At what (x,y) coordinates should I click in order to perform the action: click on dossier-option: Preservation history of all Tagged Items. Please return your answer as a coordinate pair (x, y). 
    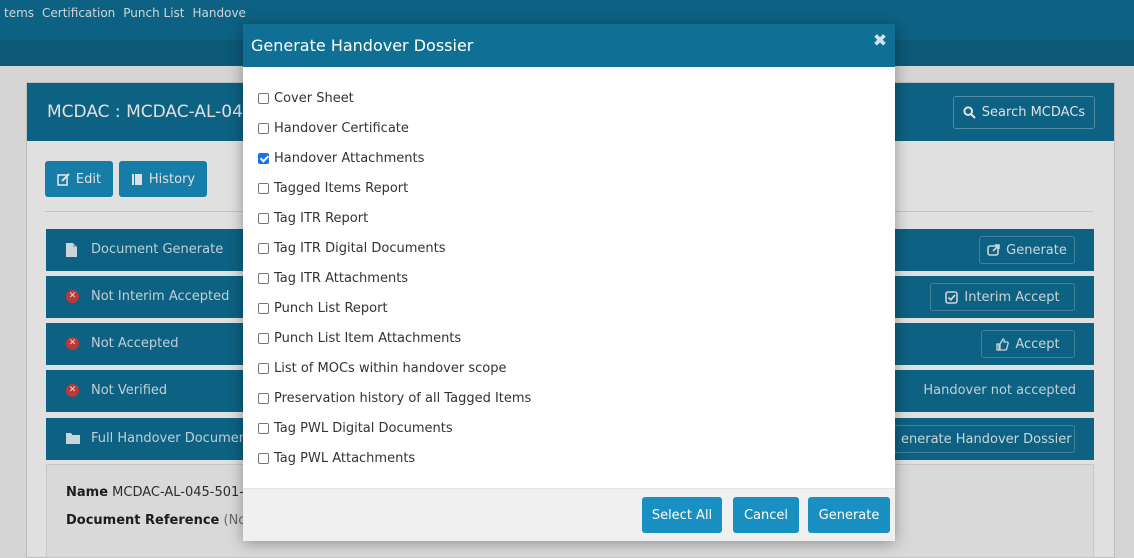
    Looking at the image, I should click on (394, 398).